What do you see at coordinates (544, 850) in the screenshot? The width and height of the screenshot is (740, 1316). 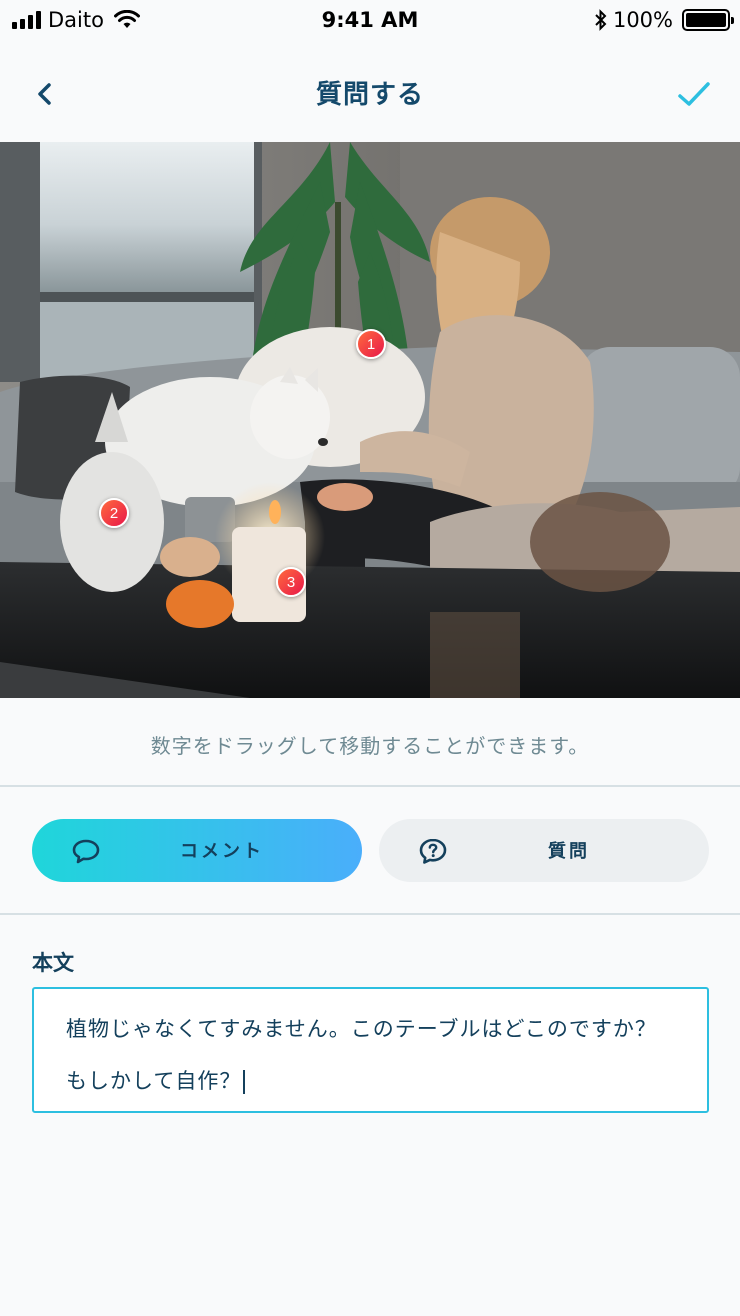 I see `question-mode-button: 質問` at bounding box center [544, 850].